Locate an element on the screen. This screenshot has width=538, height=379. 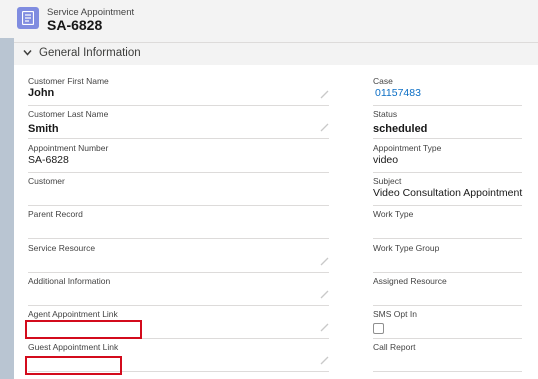
field-label: Agent Appointment Link is located at coordinates (73, 314).